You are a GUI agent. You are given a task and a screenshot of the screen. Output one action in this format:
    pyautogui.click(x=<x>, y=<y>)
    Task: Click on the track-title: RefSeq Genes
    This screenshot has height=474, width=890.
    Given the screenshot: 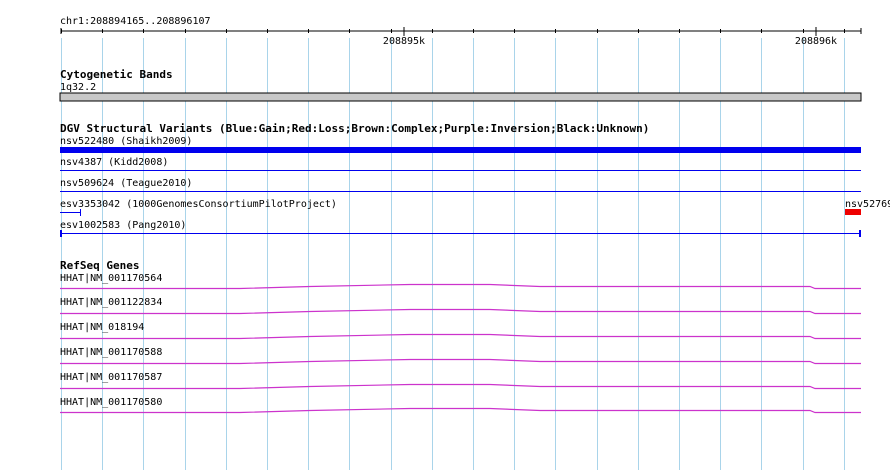 What is the action you would take?
    pyautogui.click(x=99, y=265)
    